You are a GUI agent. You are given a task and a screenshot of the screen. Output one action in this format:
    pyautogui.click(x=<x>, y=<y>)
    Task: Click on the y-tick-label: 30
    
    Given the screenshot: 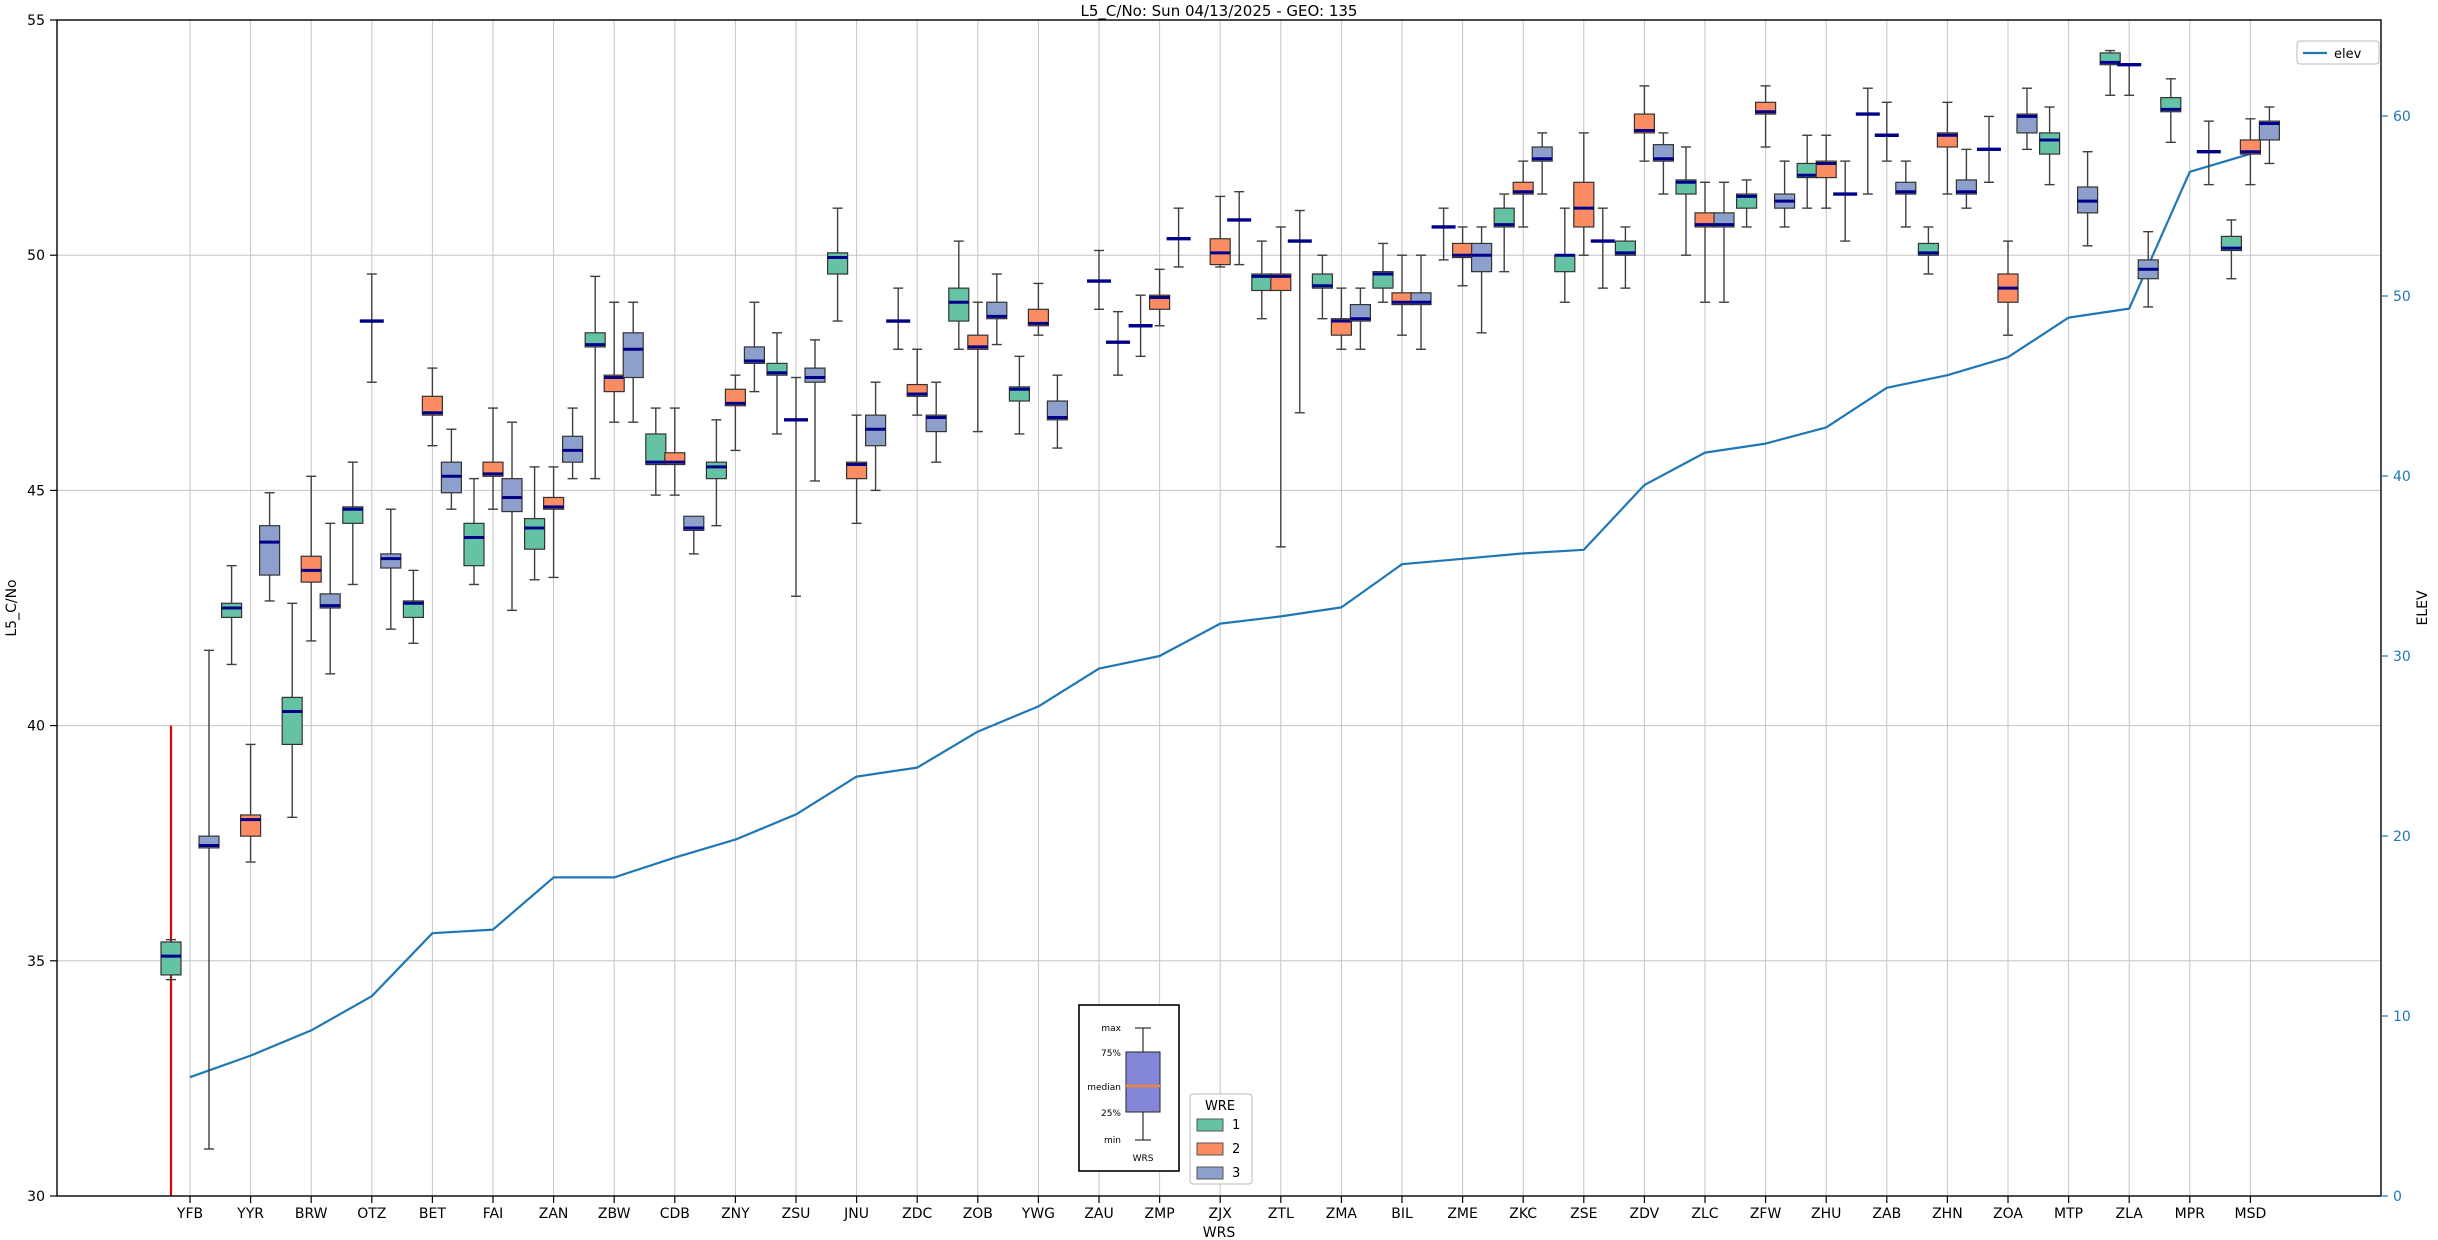 What is the action you would take?
    pyautogui.click(x=36, y=1197)
    